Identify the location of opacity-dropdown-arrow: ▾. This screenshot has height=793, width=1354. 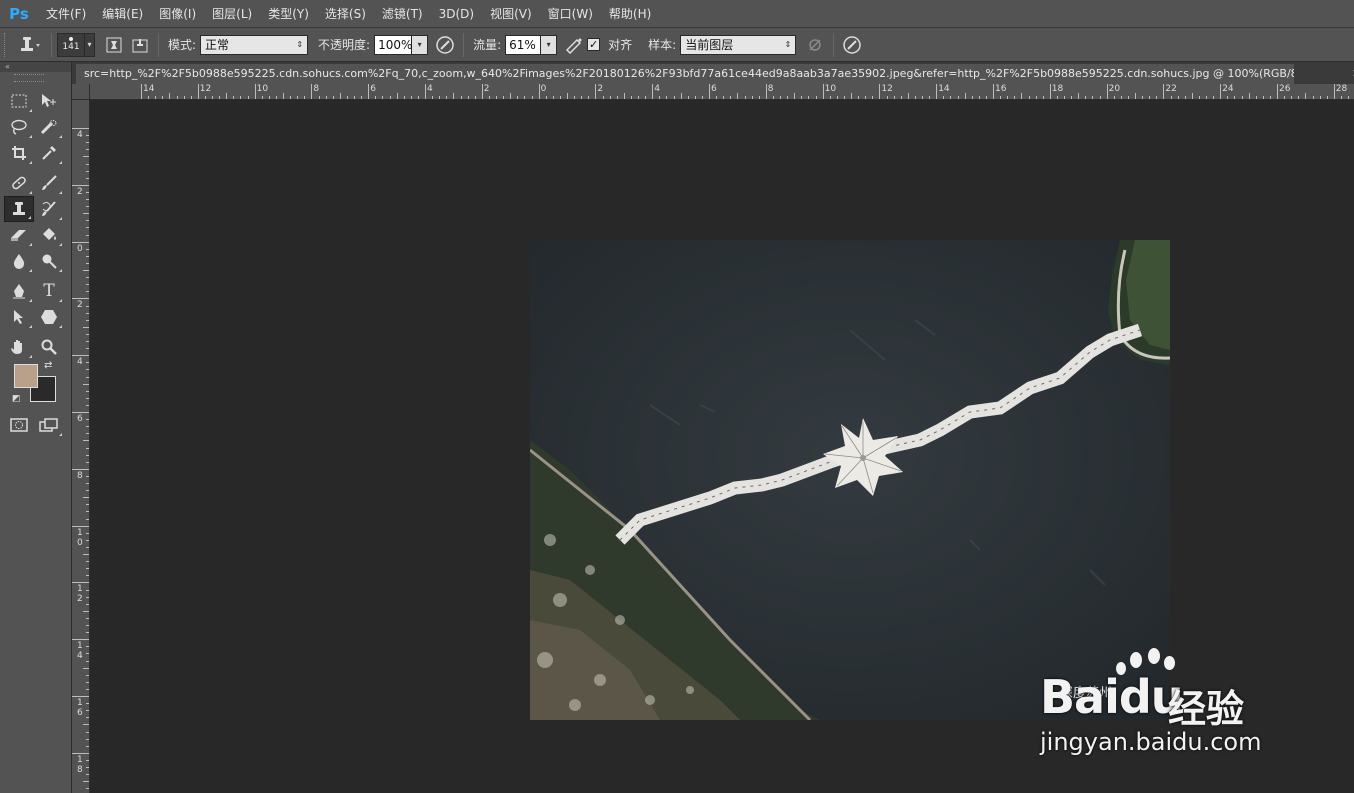
(420, 44).